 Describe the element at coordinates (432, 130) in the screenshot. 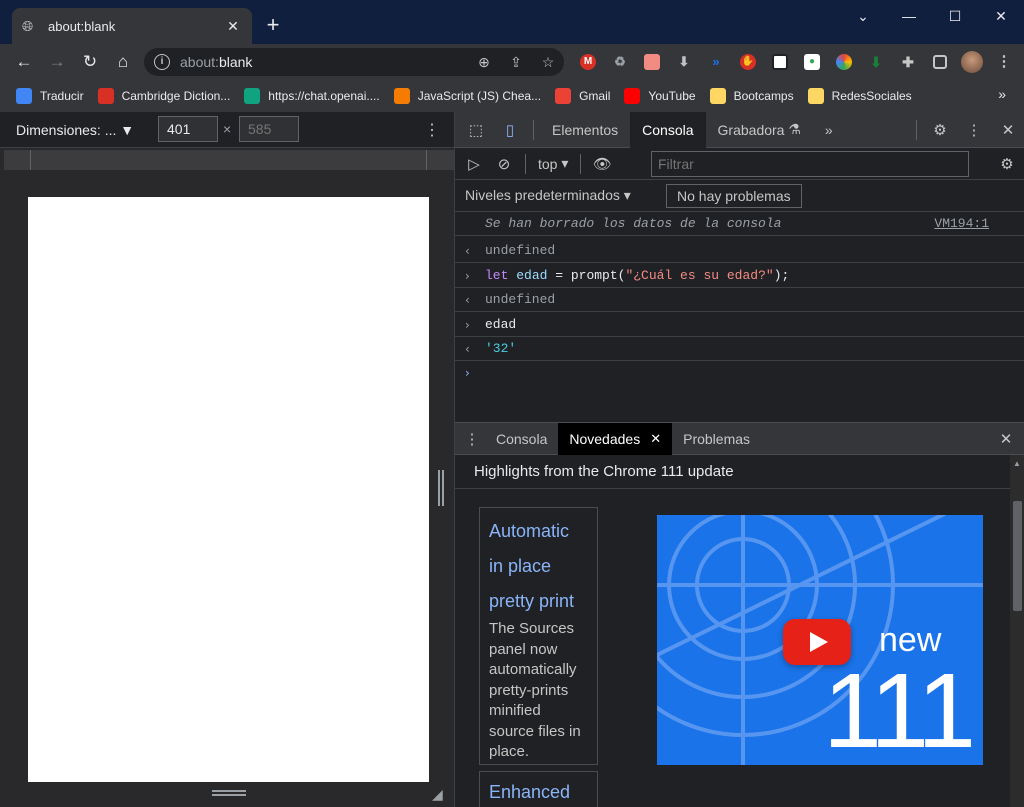

I see `device-more-icon: ⋮` at that location.